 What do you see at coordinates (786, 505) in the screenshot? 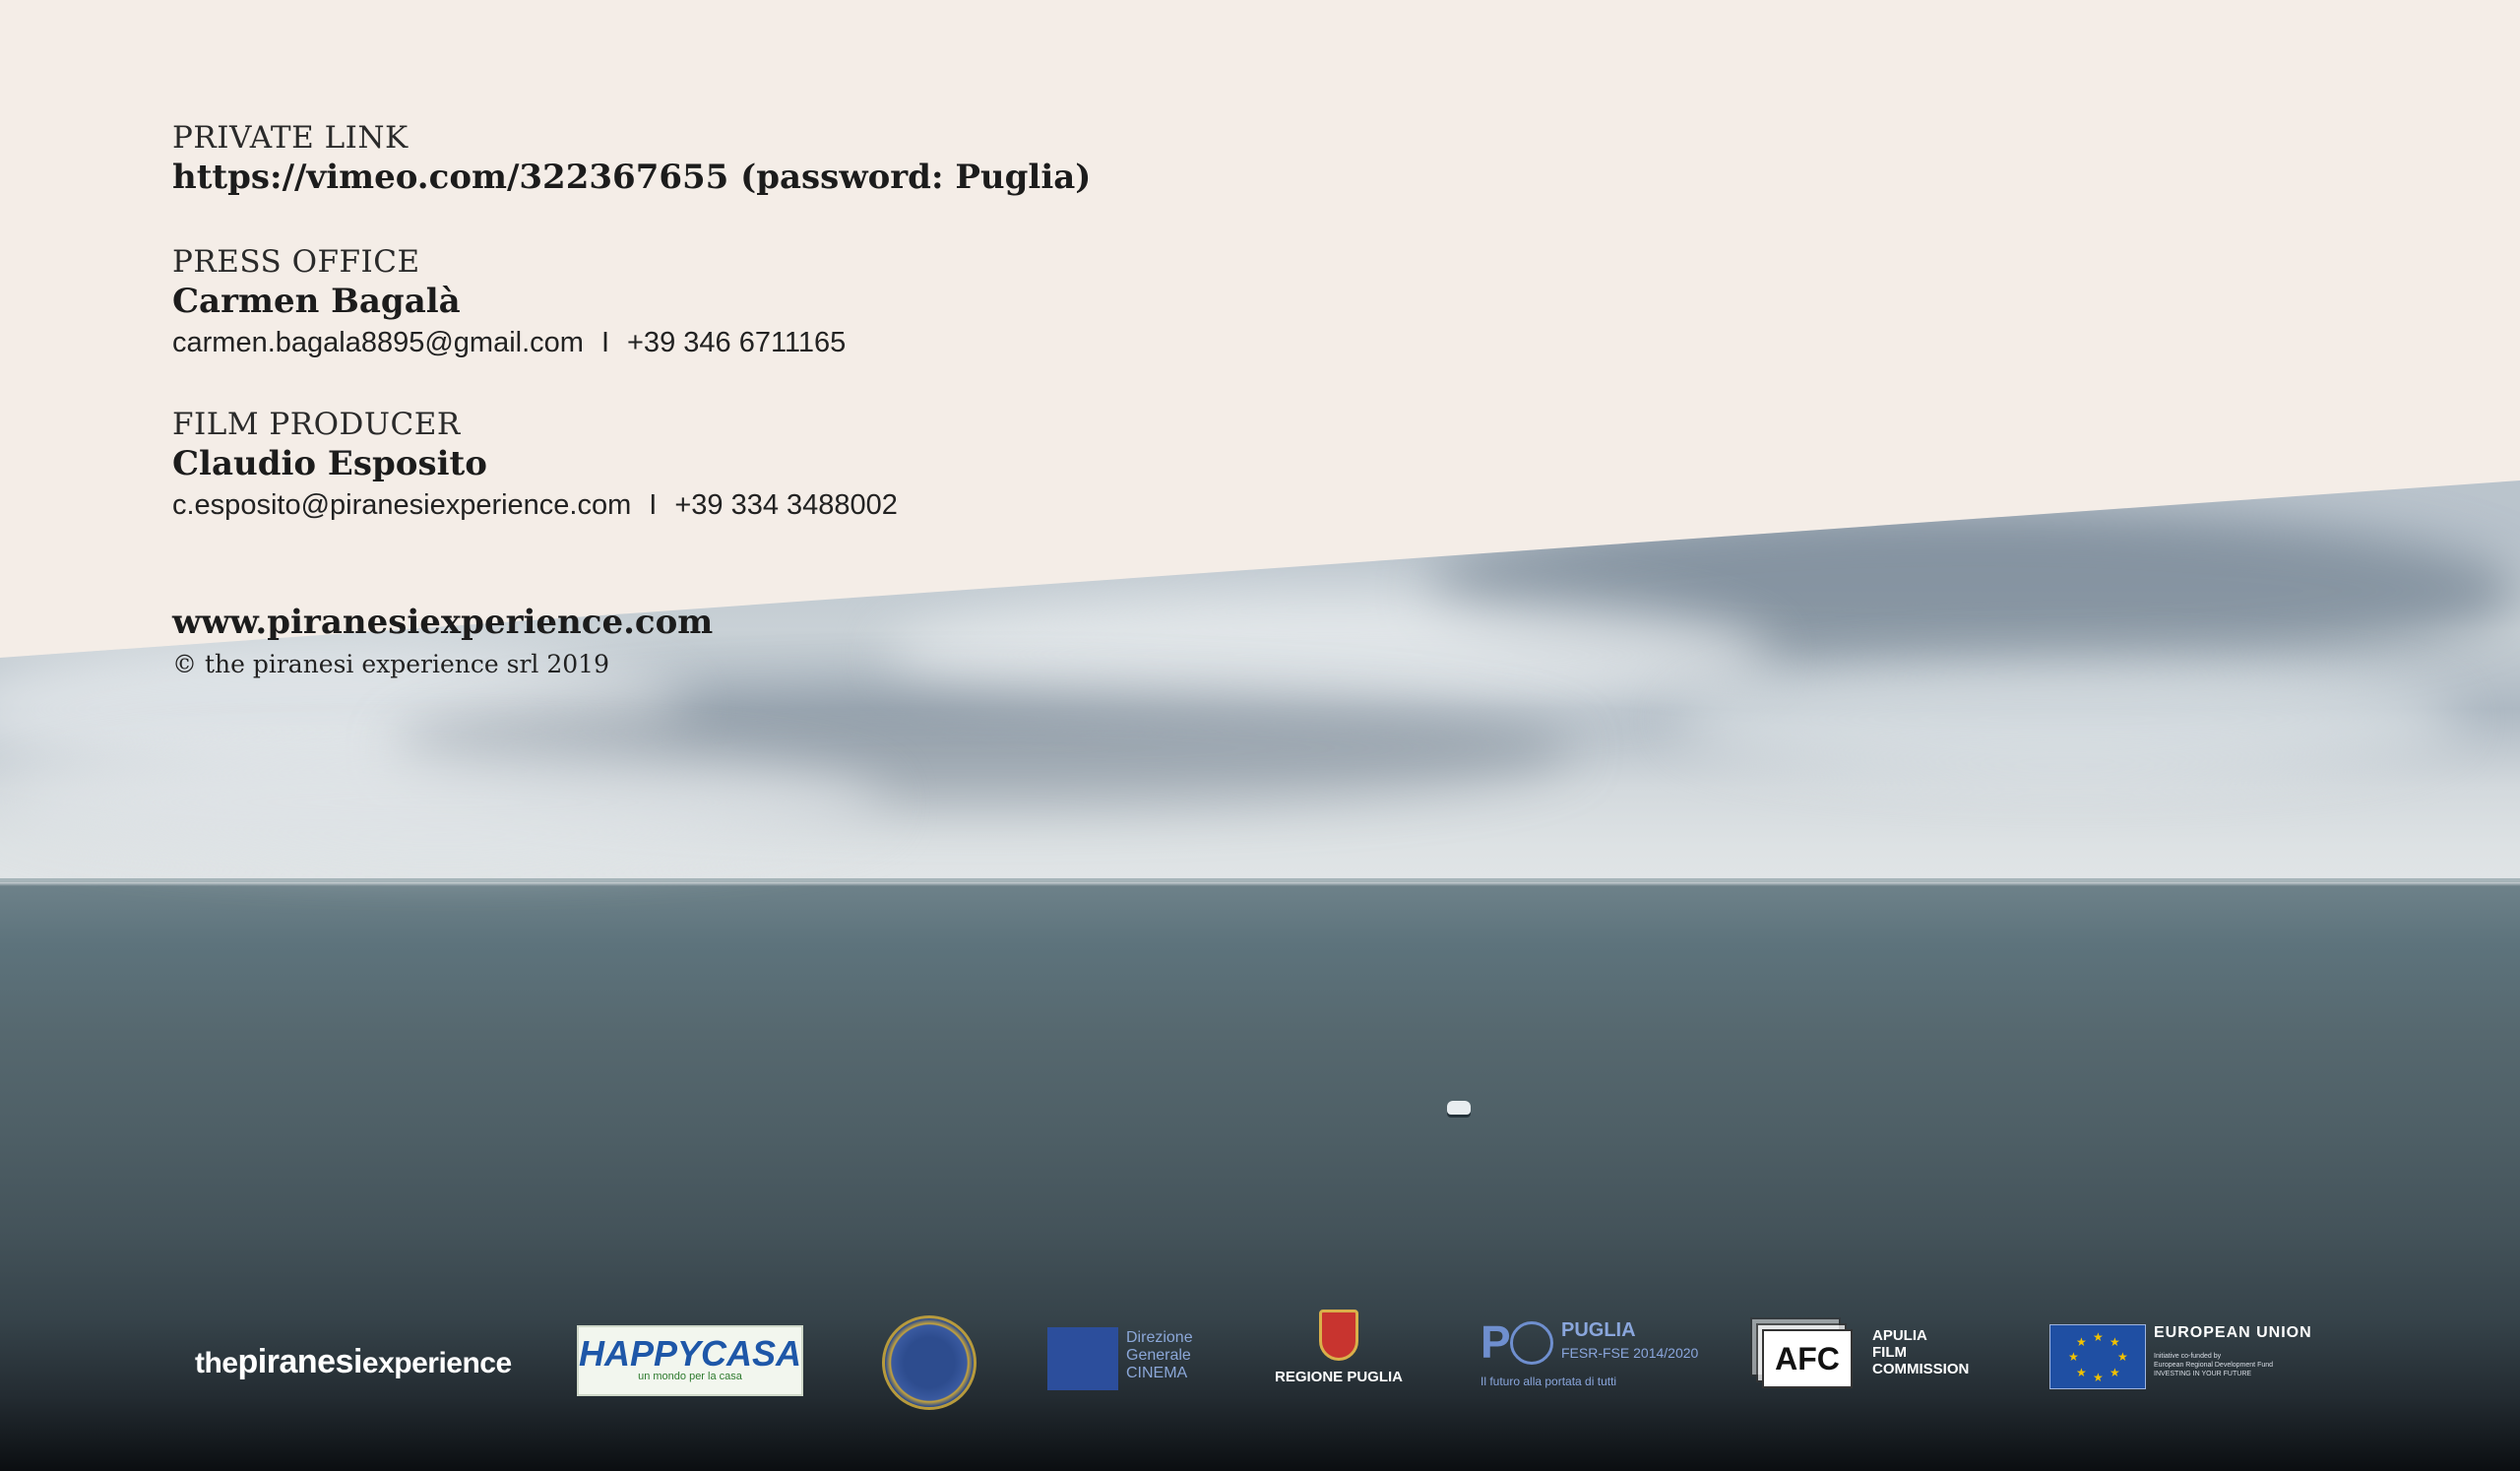
I see `film-producer-phone: +39 334 3488002` at bounding box center [786, 505].